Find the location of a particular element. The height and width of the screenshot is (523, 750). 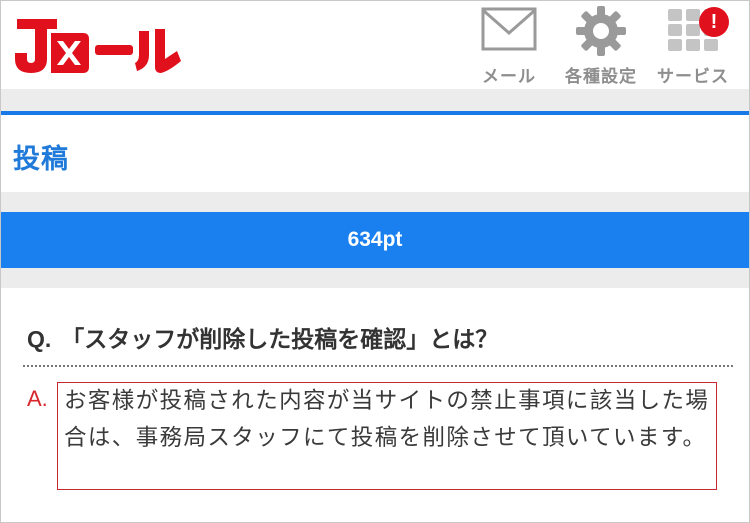

nav-service-label: サービス is located at coordinates (693, 77).